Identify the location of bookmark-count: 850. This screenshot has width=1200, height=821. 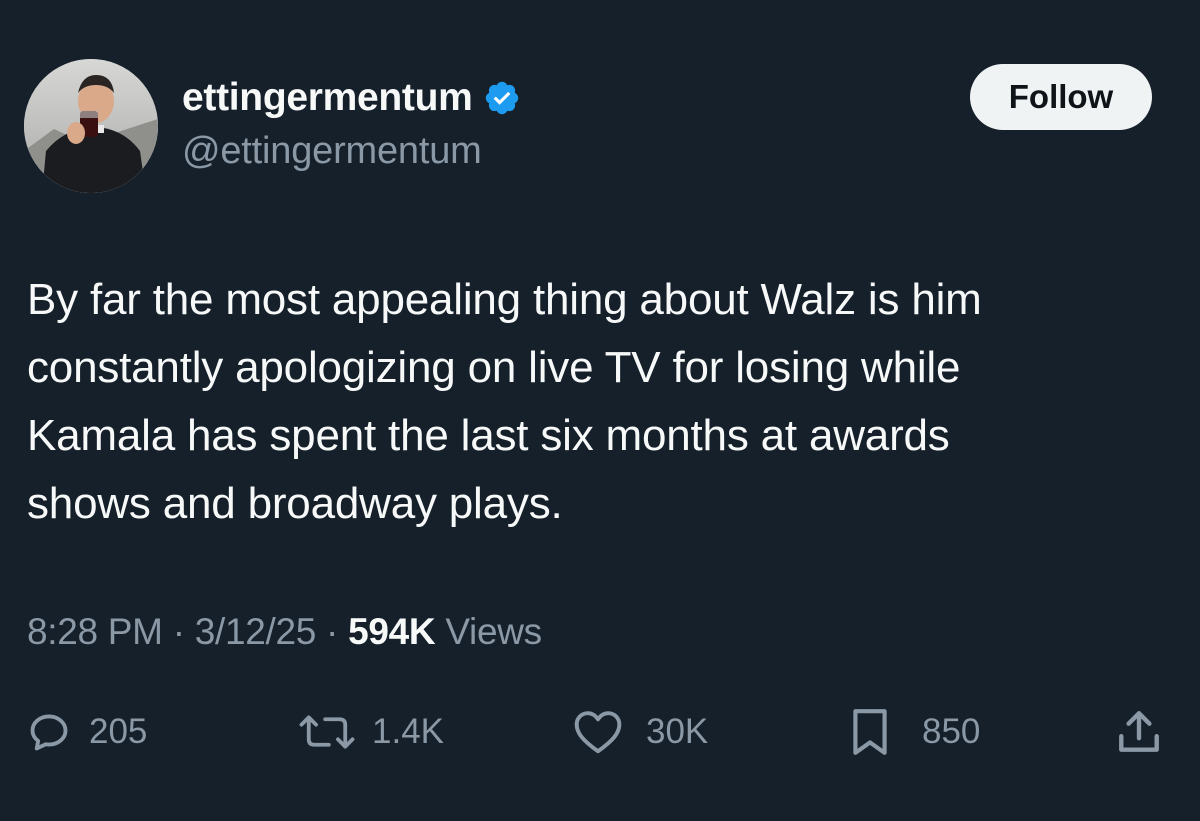
(951, 731).